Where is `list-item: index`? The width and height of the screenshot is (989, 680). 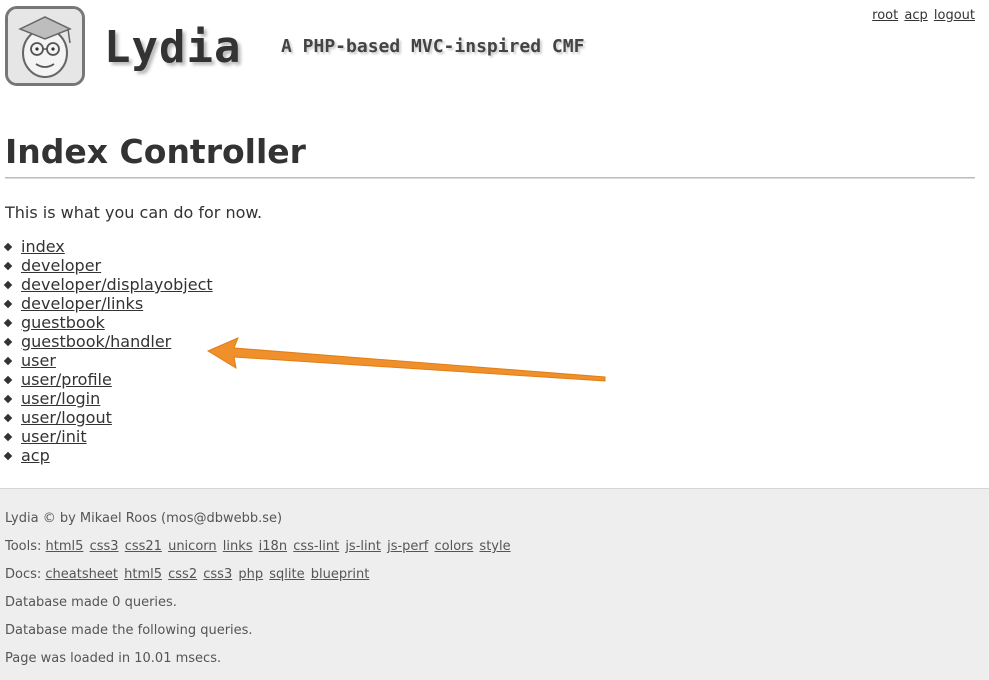 list-item: index is located at coordinates (109, 246).